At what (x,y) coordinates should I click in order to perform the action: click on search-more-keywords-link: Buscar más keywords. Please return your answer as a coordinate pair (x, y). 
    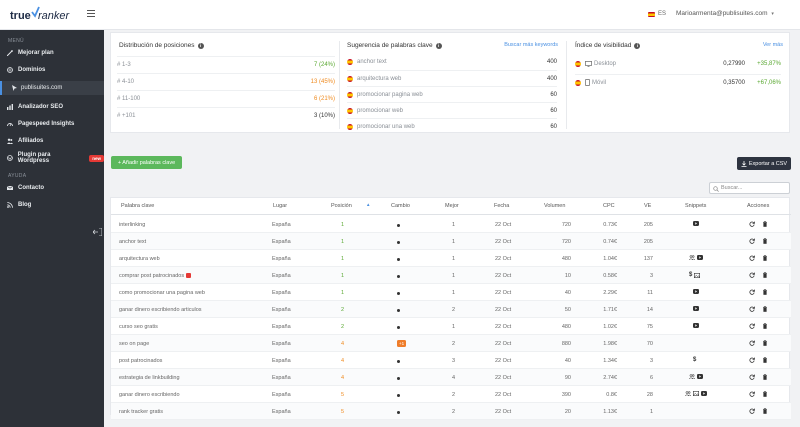
    Looking at the image, I should click on (531, 45).